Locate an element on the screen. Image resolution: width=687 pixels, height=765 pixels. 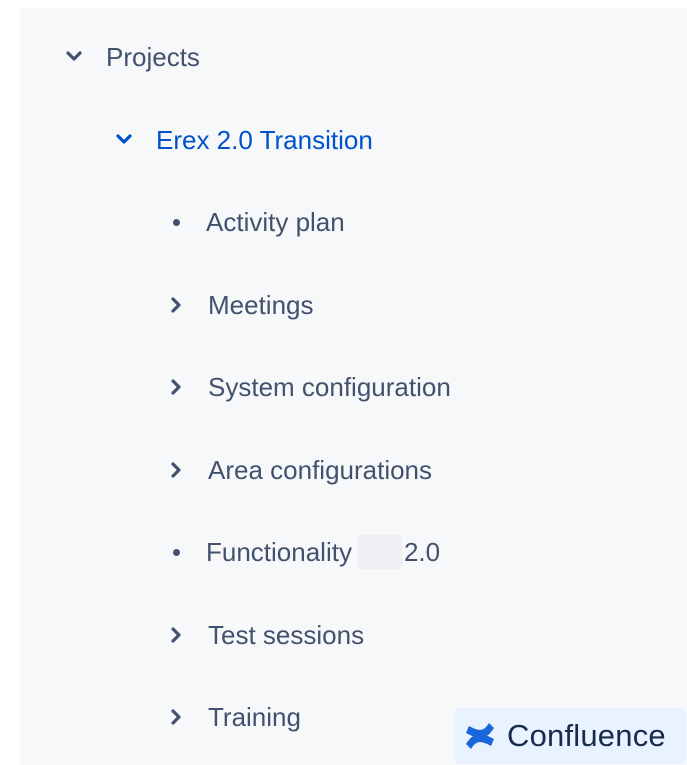
tree-item-label: Projects is located at coordinates (153, 57).